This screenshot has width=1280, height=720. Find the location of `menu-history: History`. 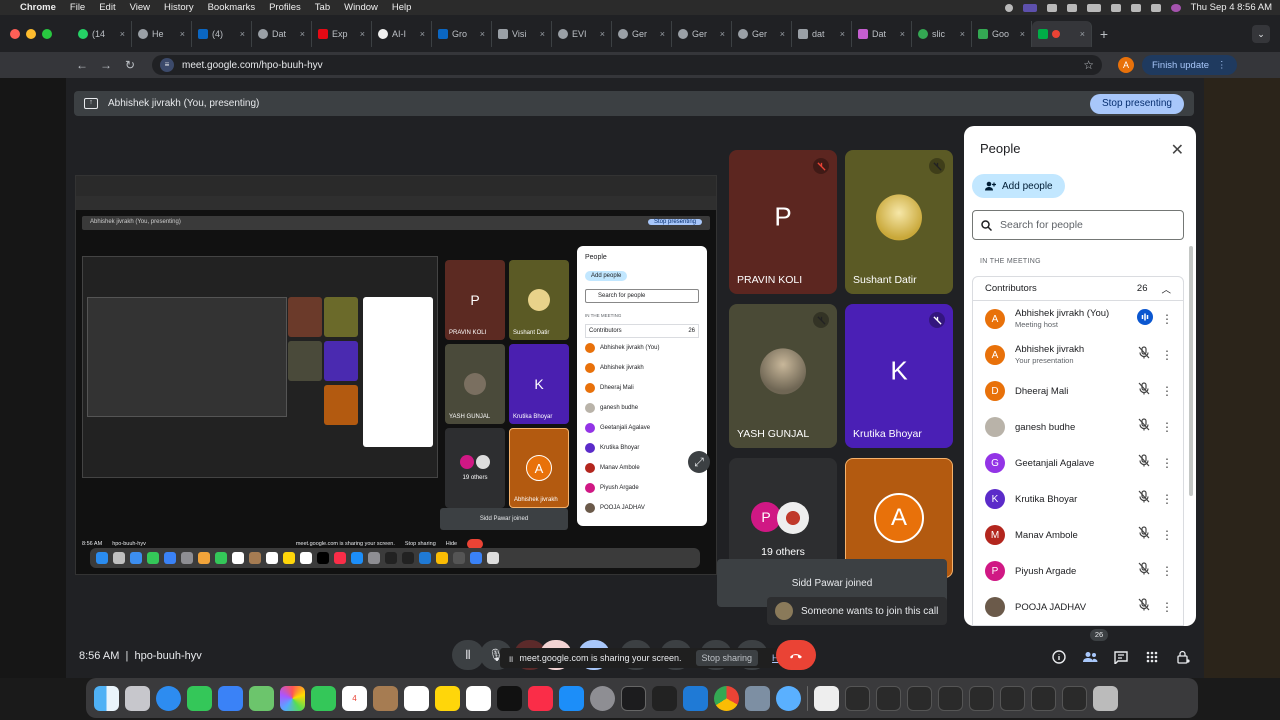

menu-history: History is located at coordinates (179, 7).